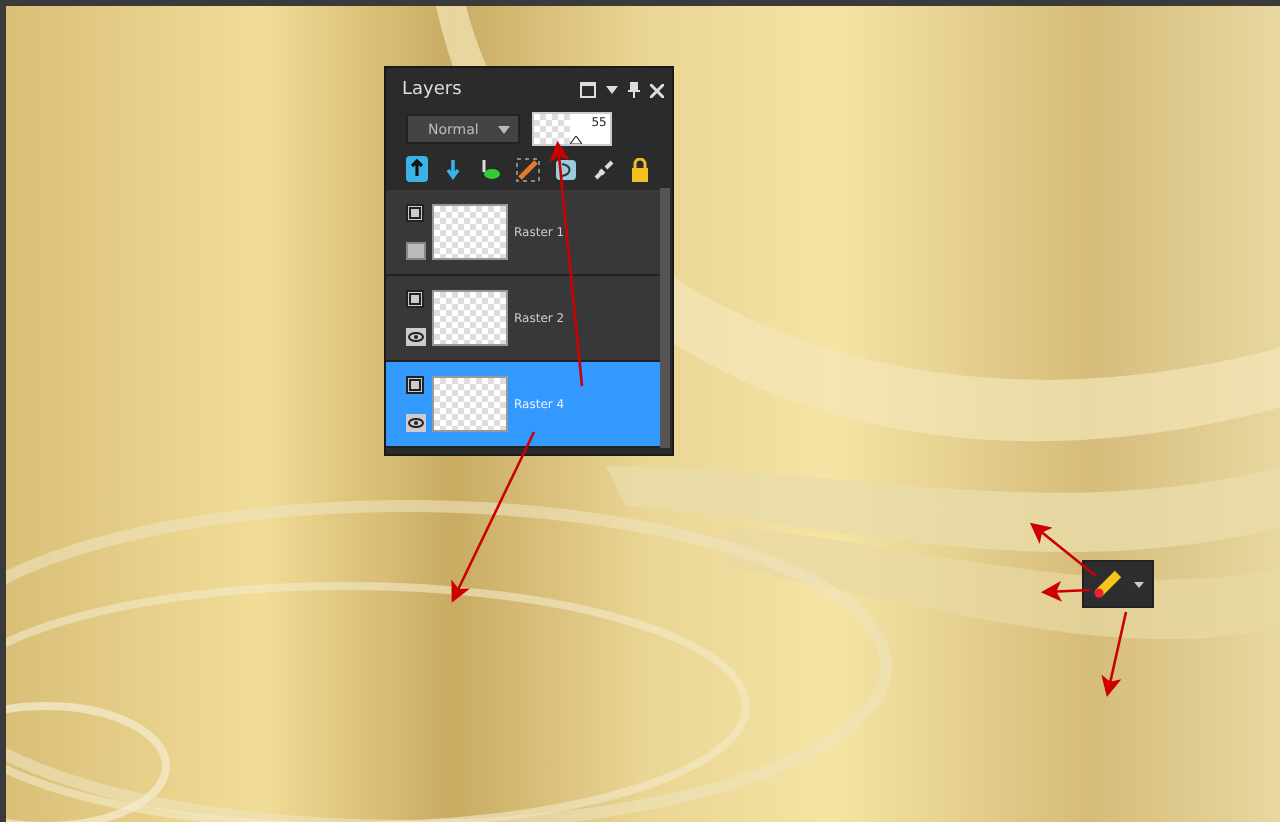 The height and width of the screenshot is (822, 1280). I want to click on pin-icon, so click(634, 90).